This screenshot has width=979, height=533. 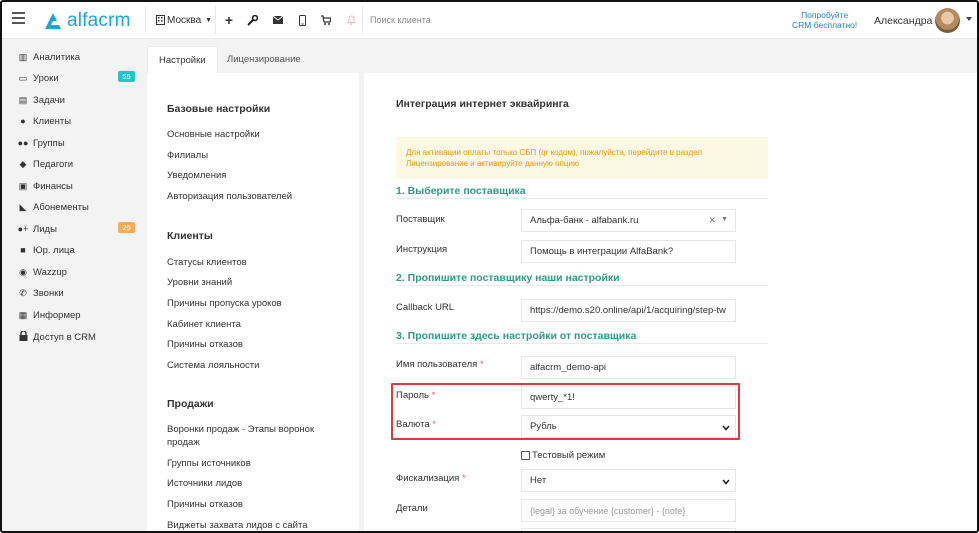 What do you see at coordinates (259, 134) in the screenshot?
I see `settings-link: Основные настройки` at bounding box center [259, 134].